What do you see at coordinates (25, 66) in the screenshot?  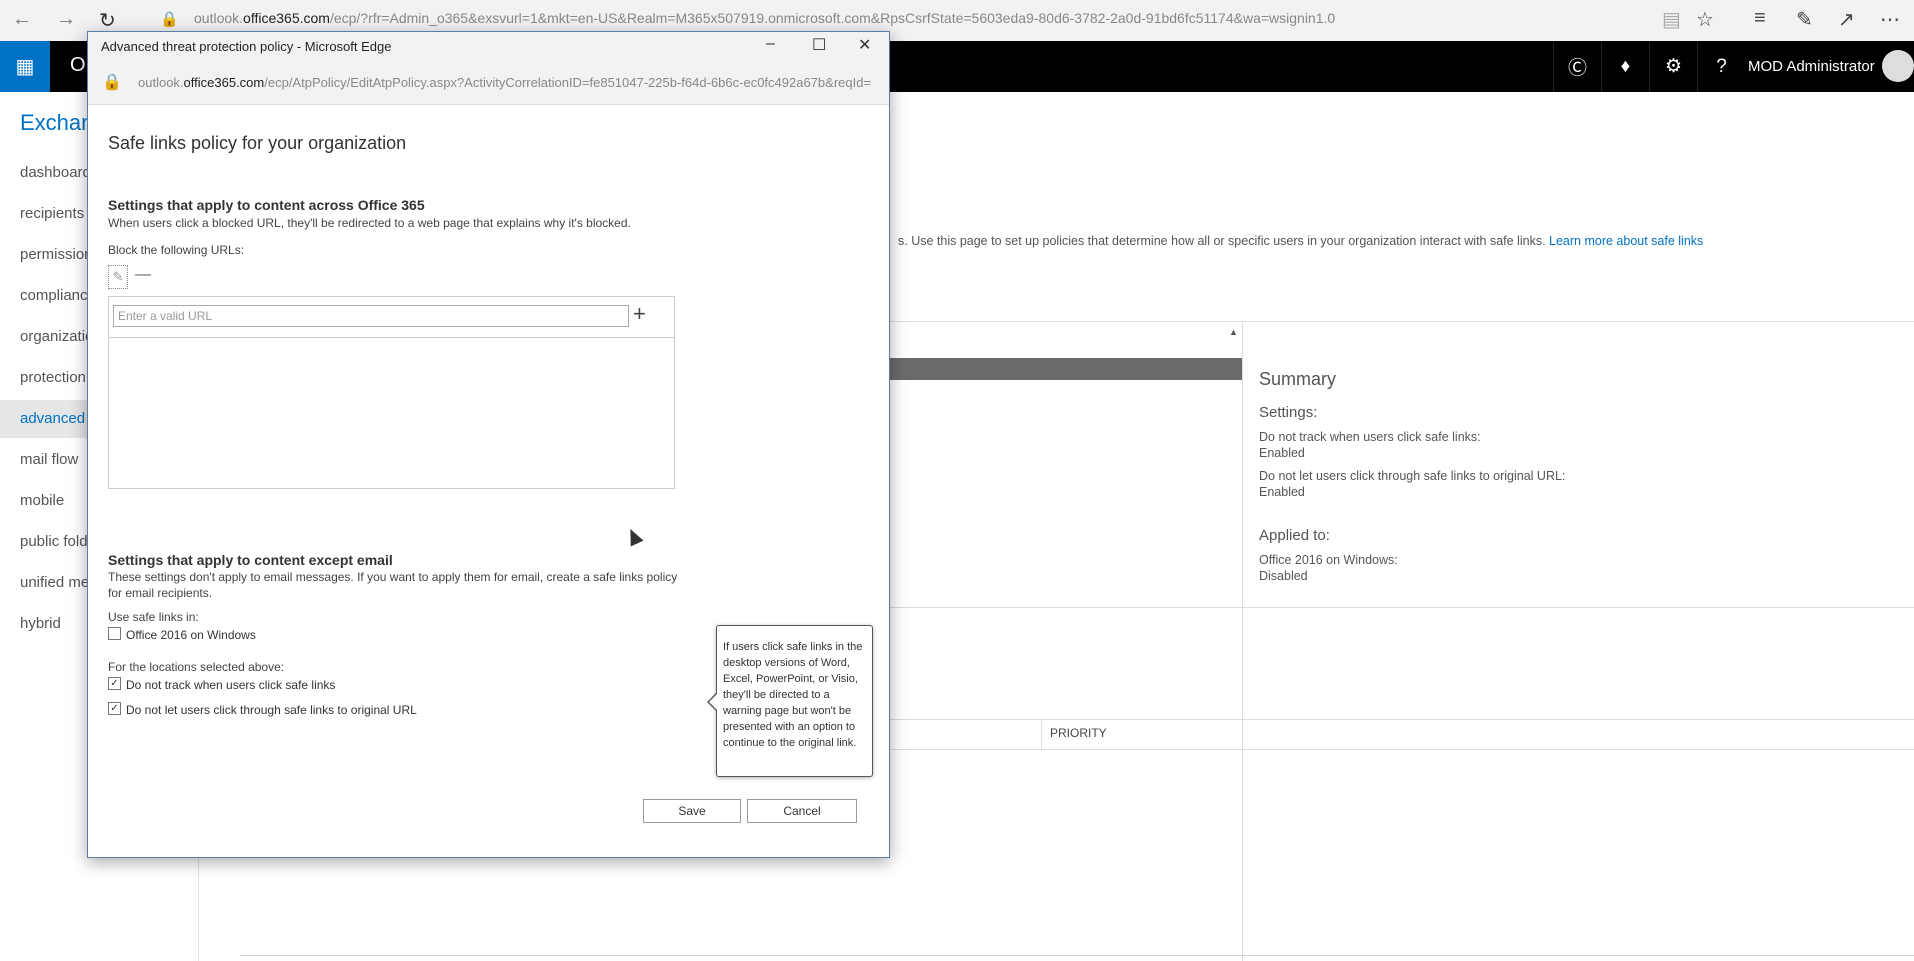 I see `app-launcher-icon: ▦` at bounding box center [25, 66].